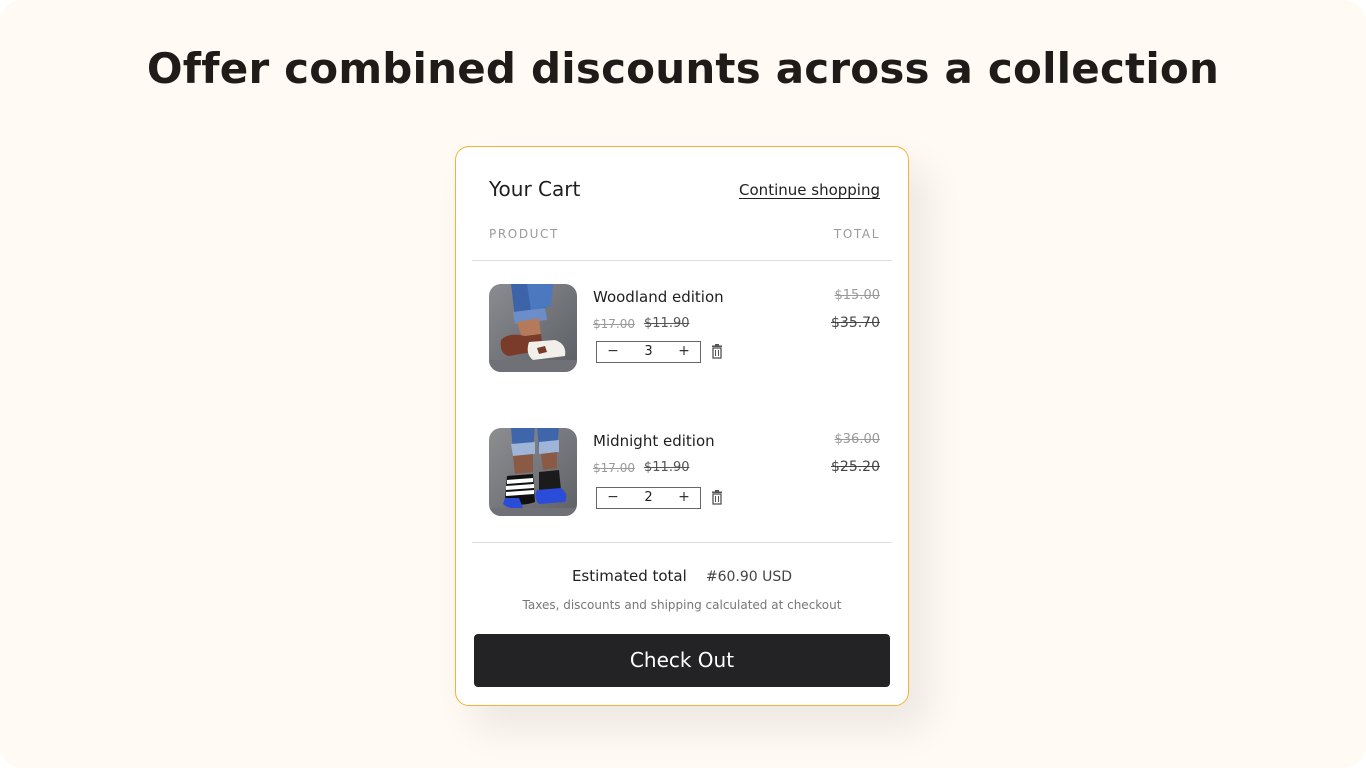 The height and width of the screenshot is (768, 1366). I want to click on estimated-total-row: Estimated total #60.90 USD, so click(682, 575).